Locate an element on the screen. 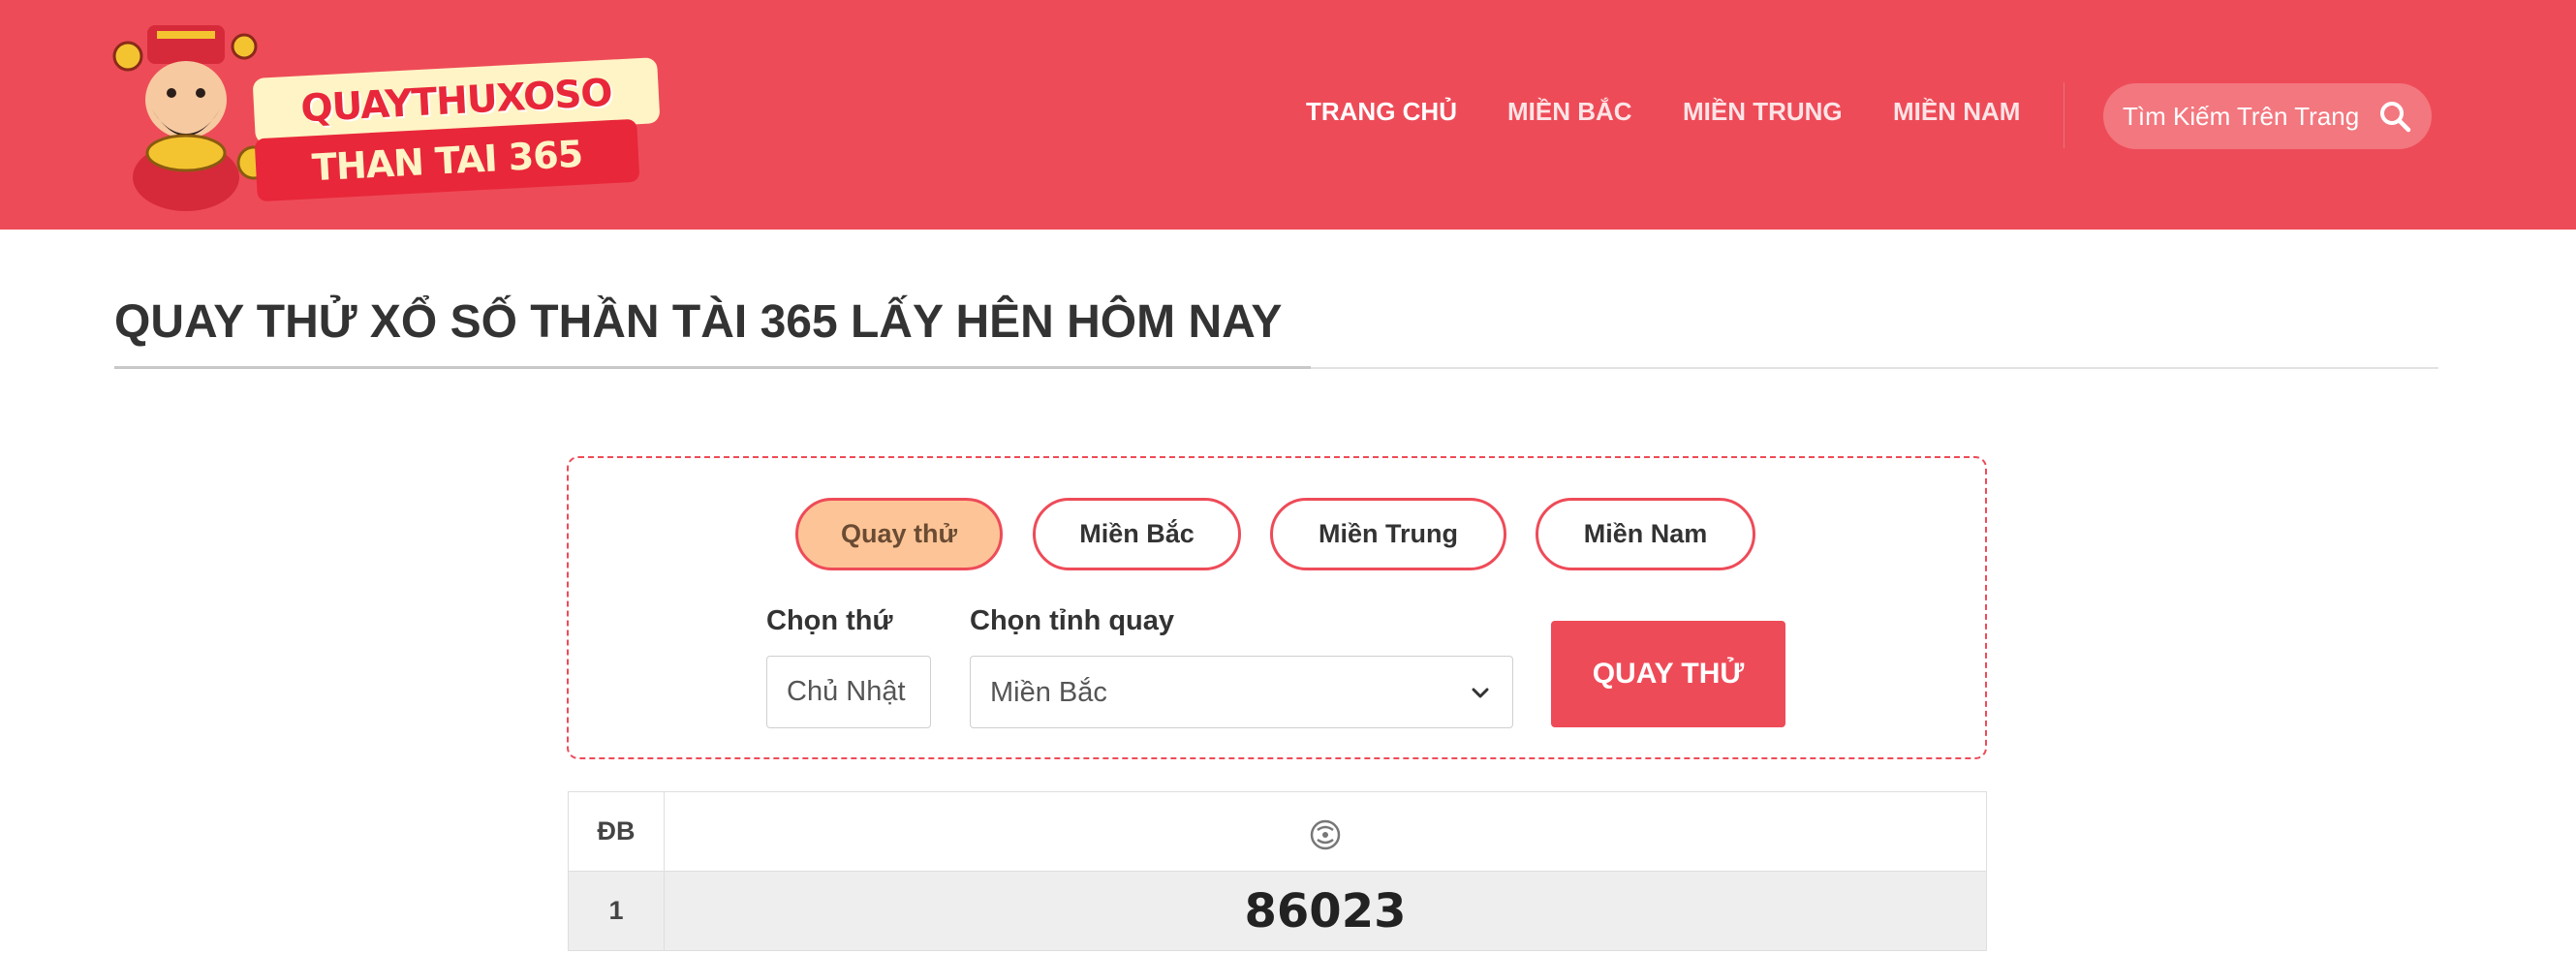  site-logo: QUAYTHUXOSO THAN TAI 365 is located at coordinates (385, 114).